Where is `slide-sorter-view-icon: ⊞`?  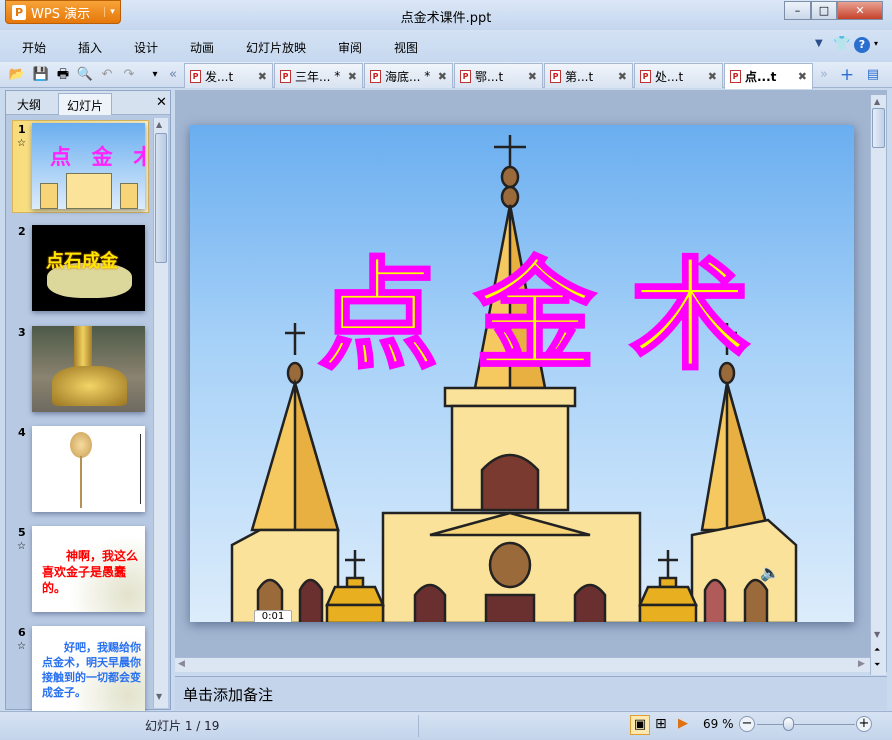 slide-sorter-view-icon: ⊞ is located at coordinates (661, 724).